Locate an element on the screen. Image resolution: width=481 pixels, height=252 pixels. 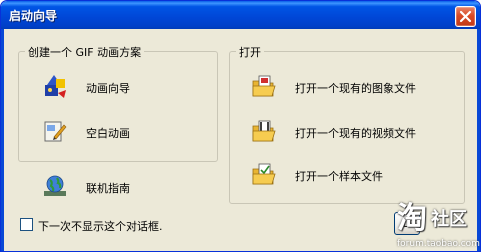
blank-animation-option: 空白动画 is located at coordinates (122, 132).